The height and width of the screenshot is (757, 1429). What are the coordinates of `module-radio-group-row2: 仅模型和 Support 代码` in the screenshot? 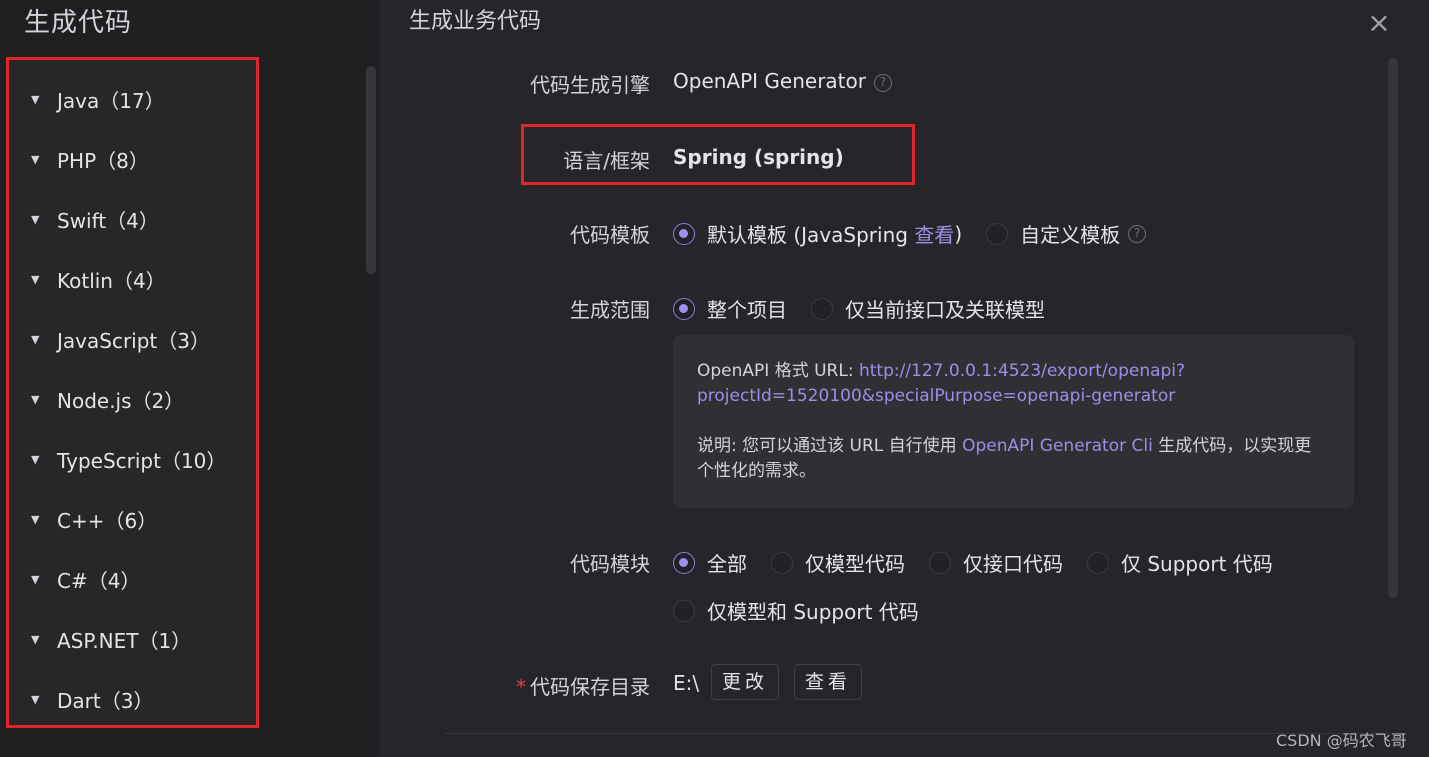 It's located at (808, 610).